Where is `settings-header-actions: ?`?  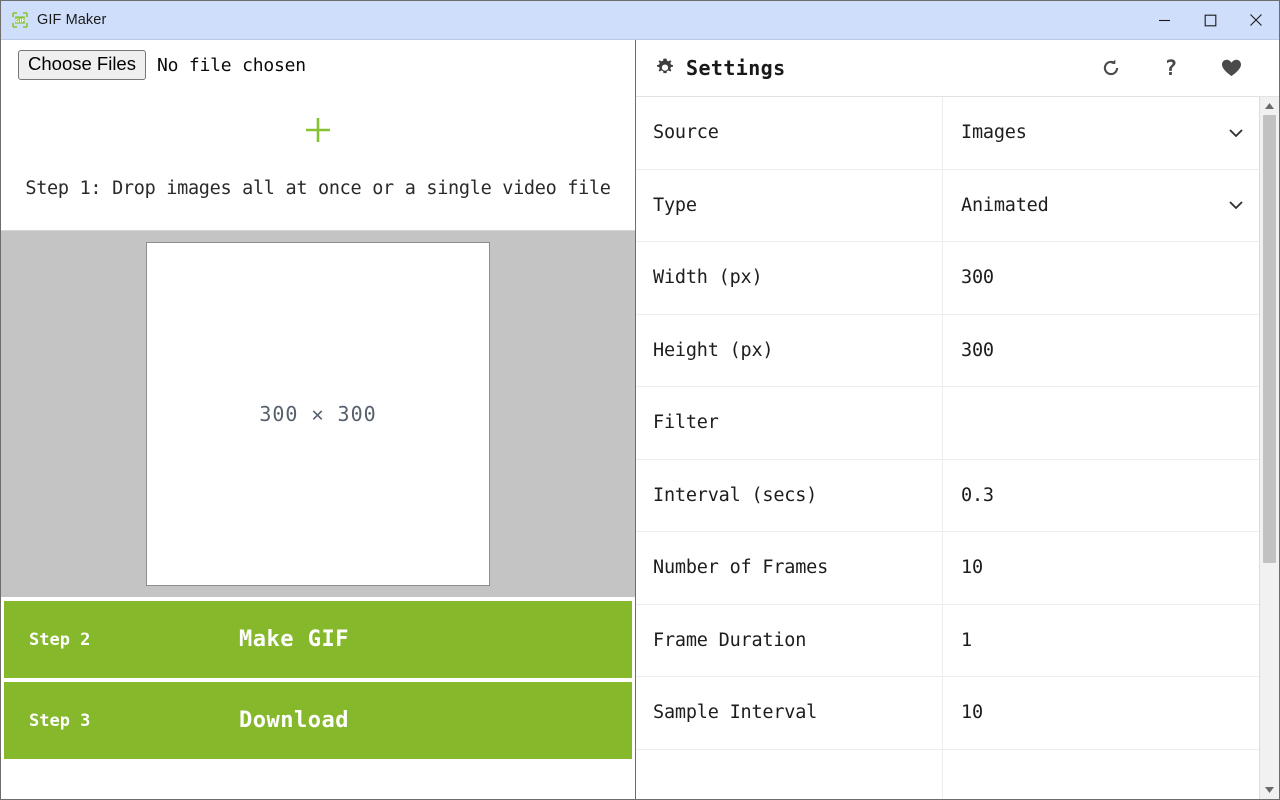
settings-header-actions: ? is located at coordinates (1171, 68).